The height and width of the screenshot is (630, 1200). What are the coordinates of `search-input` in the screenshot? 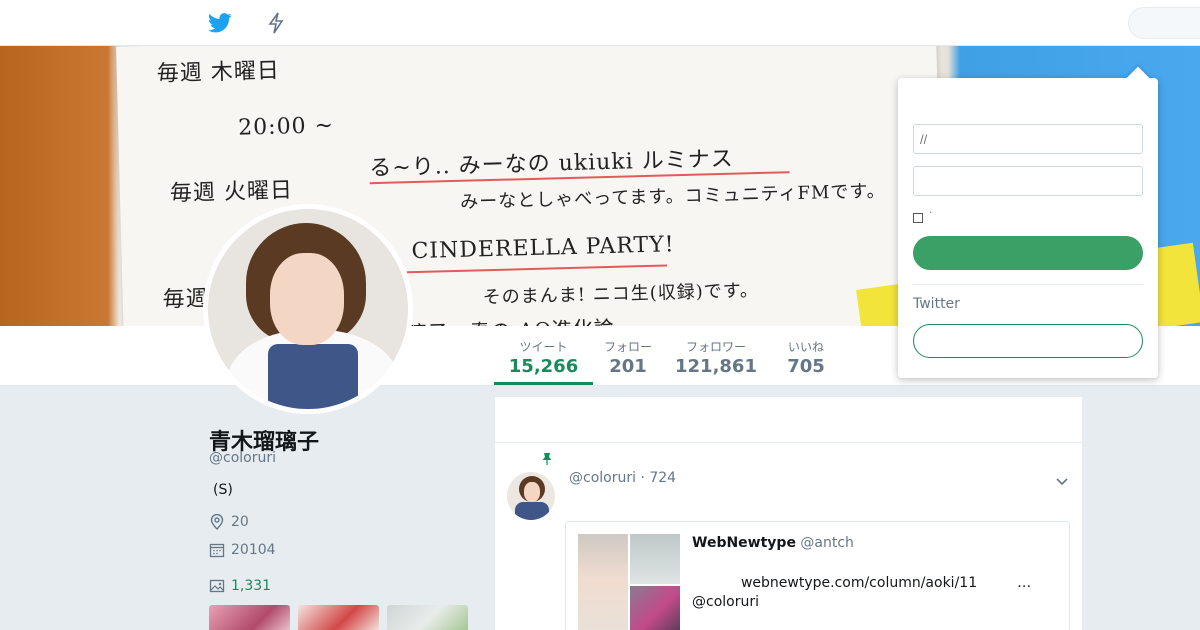 It's located at (1164, 23).